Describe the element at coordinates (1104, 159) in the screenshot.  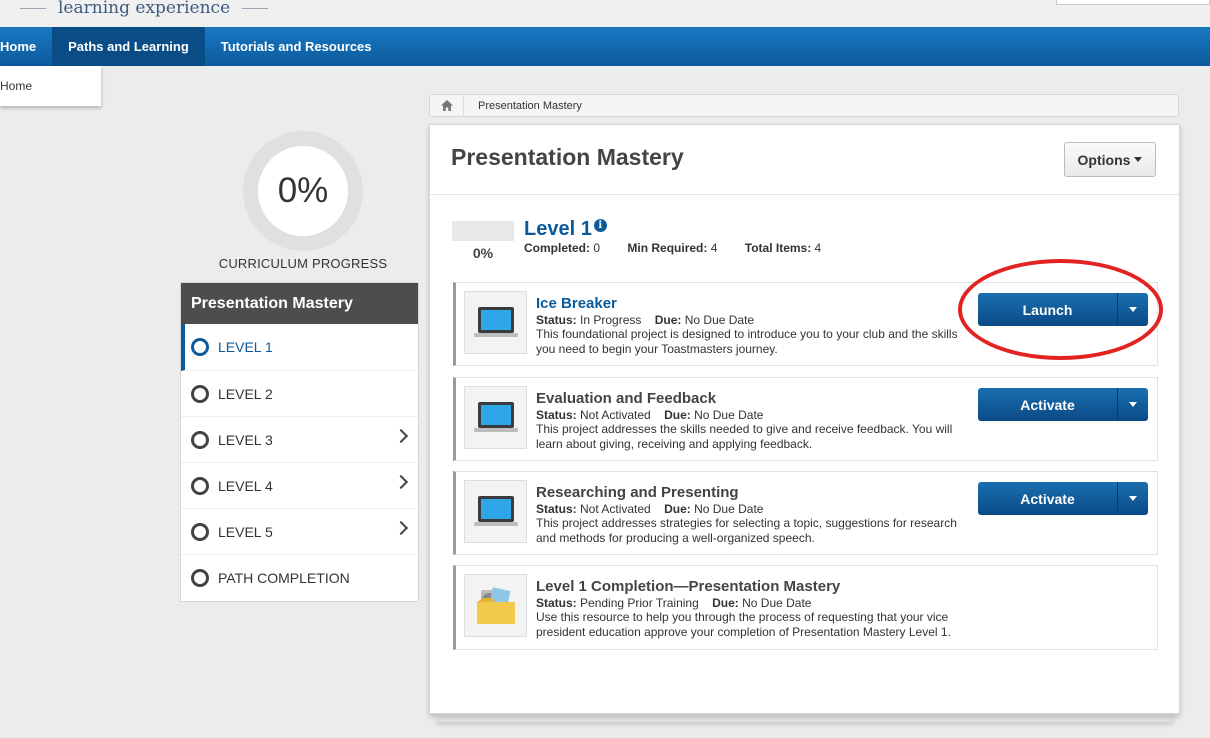
I see `options-label: Options` at that location.